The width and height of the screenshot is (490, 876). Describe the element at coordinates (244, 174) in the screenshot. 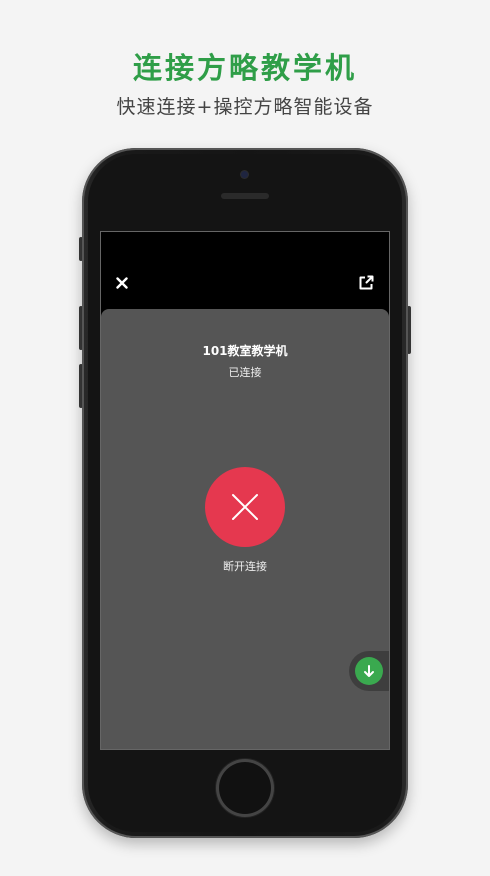

I see `front-camera` at that location.